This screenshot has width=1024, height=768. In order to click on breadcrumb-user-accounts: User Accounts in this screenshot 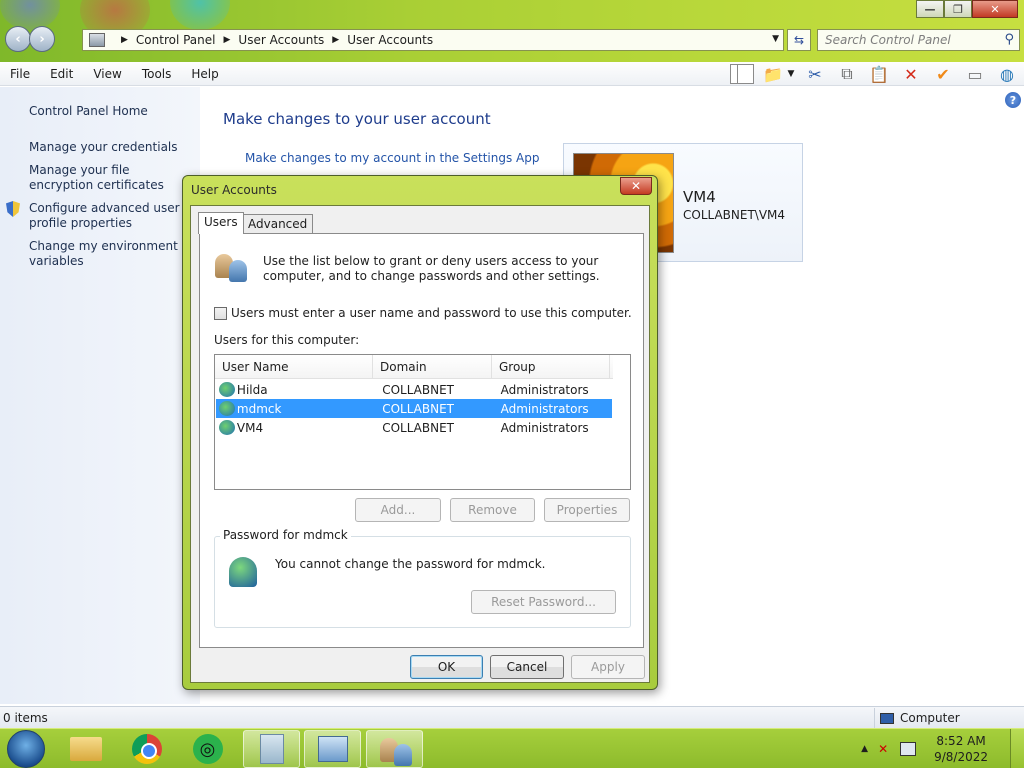, I will do `click(281, 40)`.